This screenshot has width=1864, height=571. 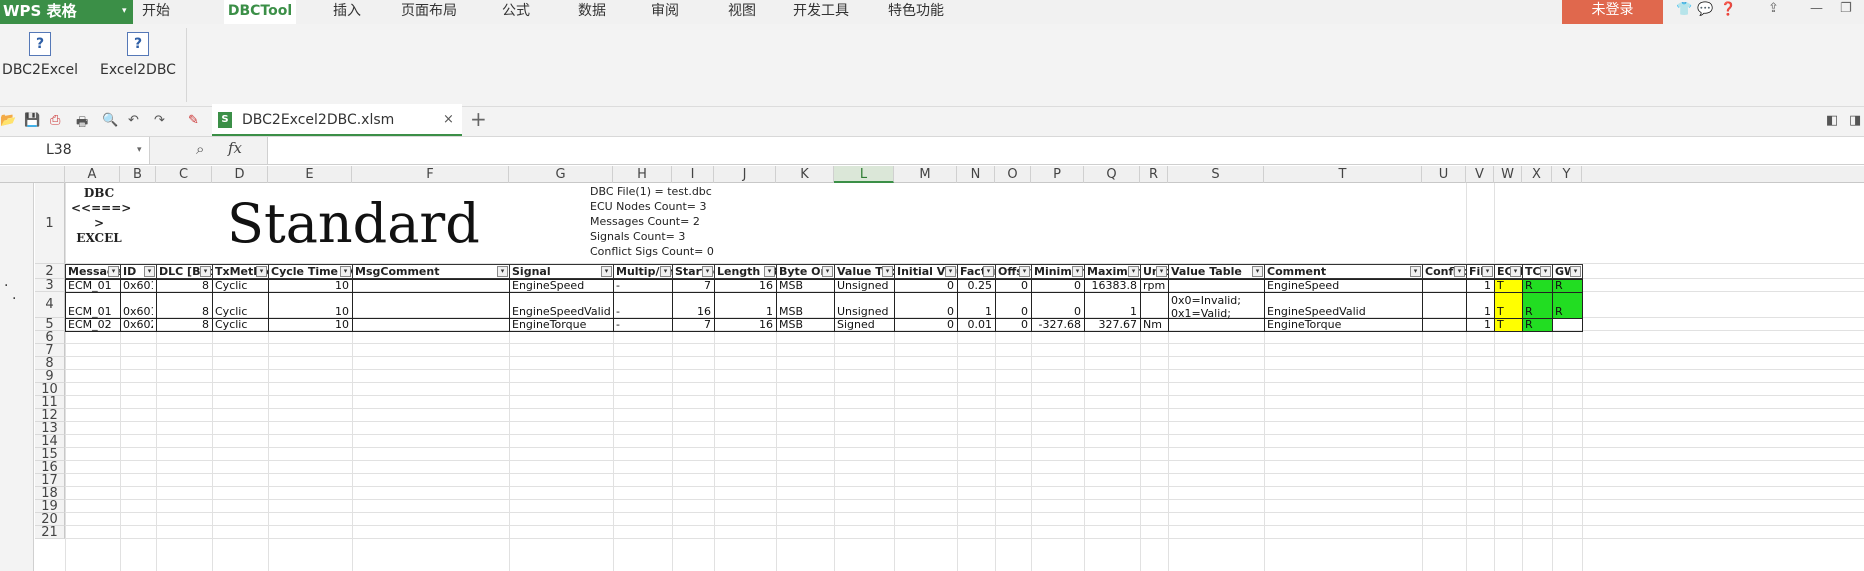 I want to click on formula-input, so click(x=1066, y=150).